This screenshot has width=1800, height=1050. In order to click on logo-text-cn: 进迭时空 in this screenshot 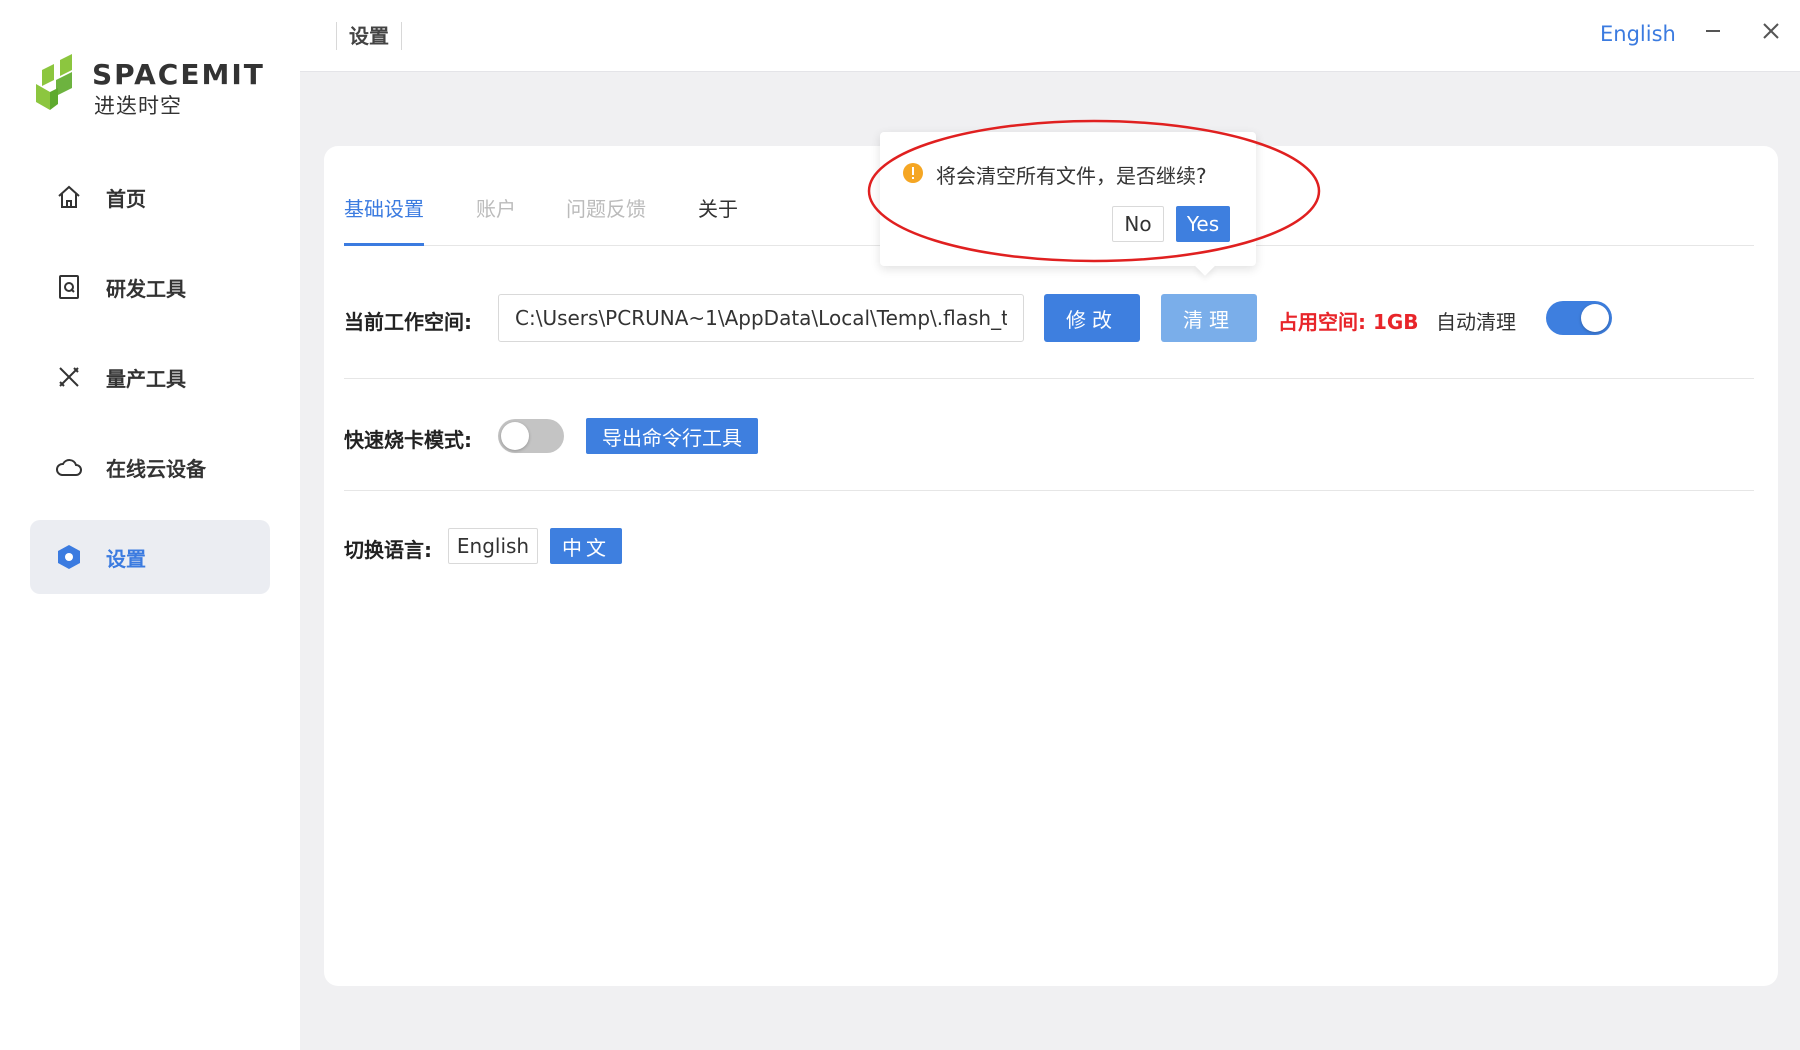, I will do `click(138, 106)`.